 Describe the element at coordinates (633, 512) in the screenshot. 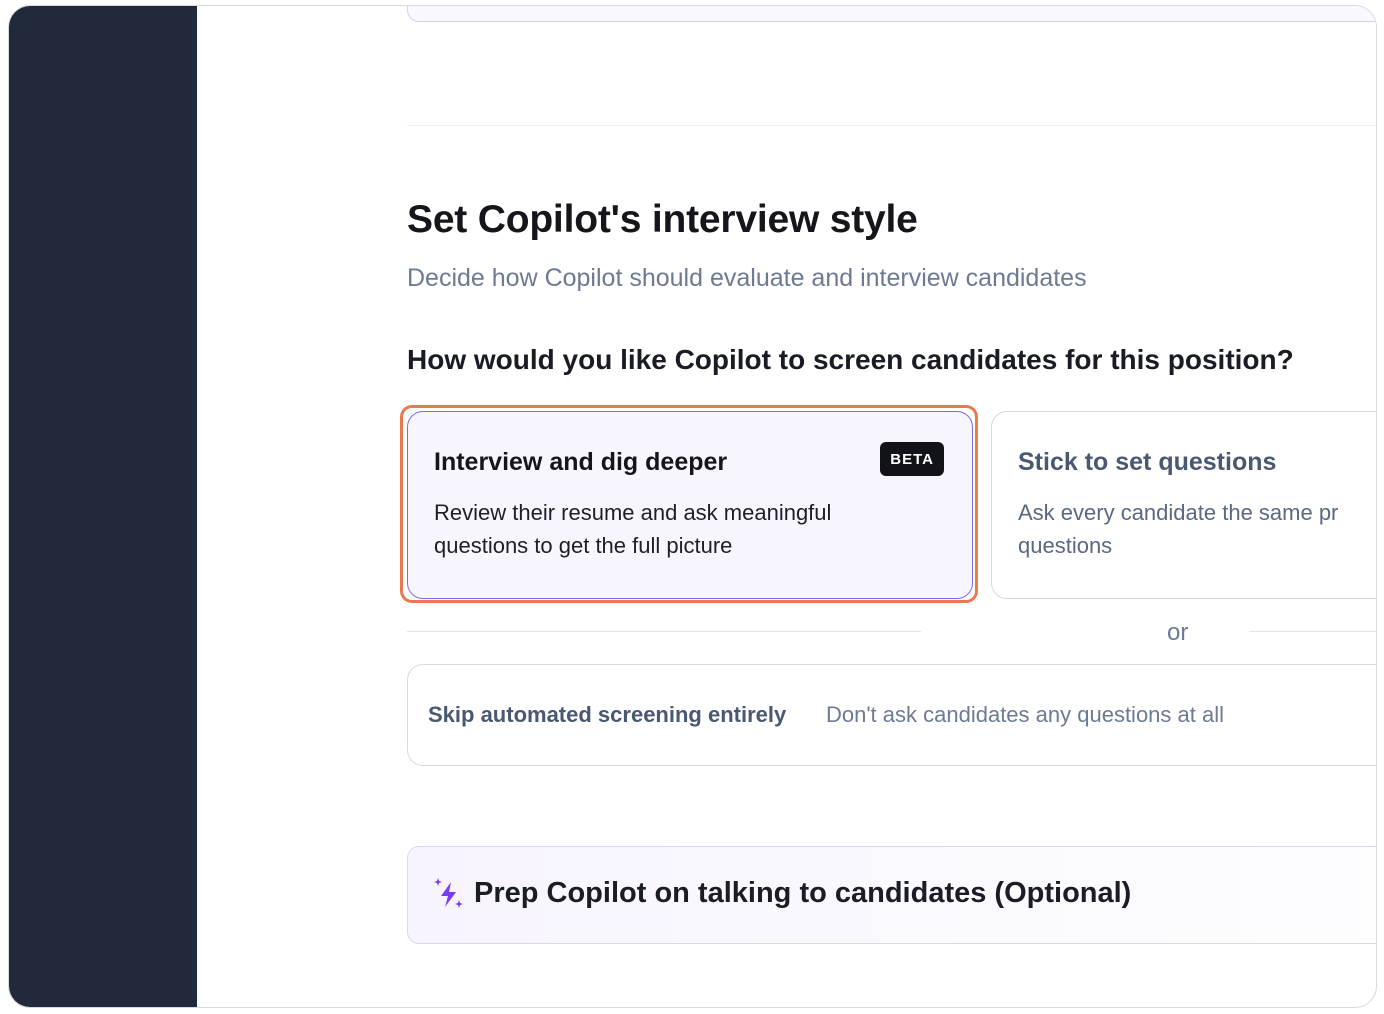

I see `option-description-line: Review their resume and ask meaningful` at that location.